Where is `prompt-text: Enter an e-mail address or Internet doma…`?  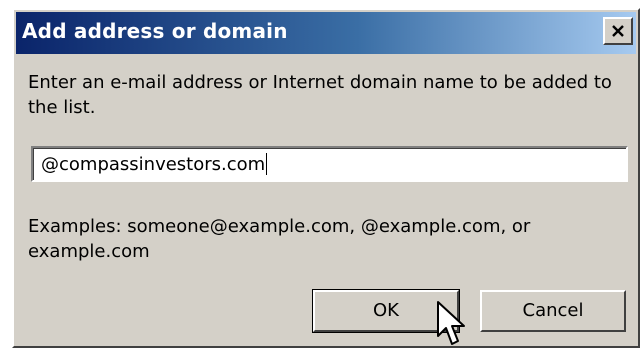 prompt-text: Enter an e-mail address or Internet doma… is located at coordinates (320, 95).